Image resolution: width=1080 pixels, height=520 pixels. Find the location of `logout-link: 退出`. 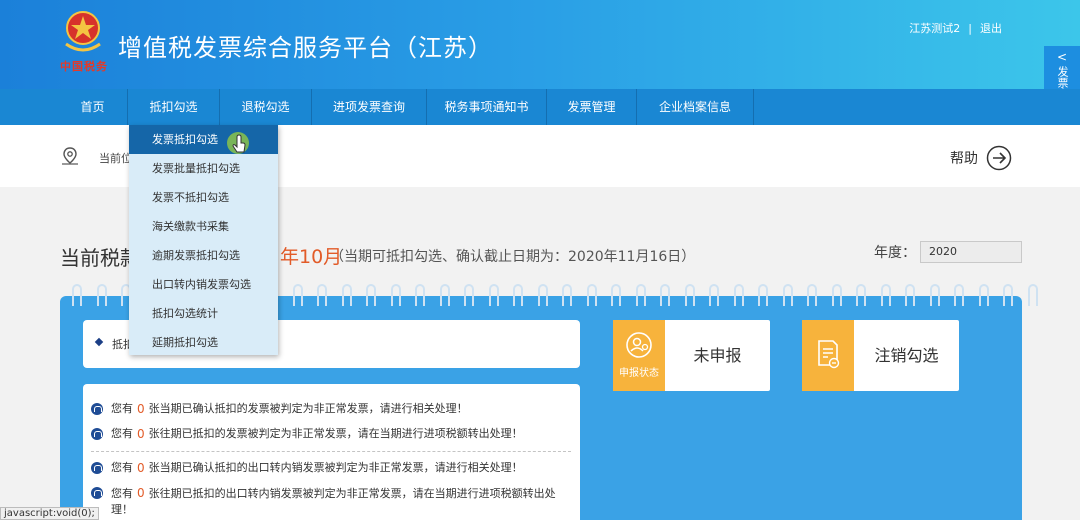

logout-link: 退出 is located at coordinates (991, 28).